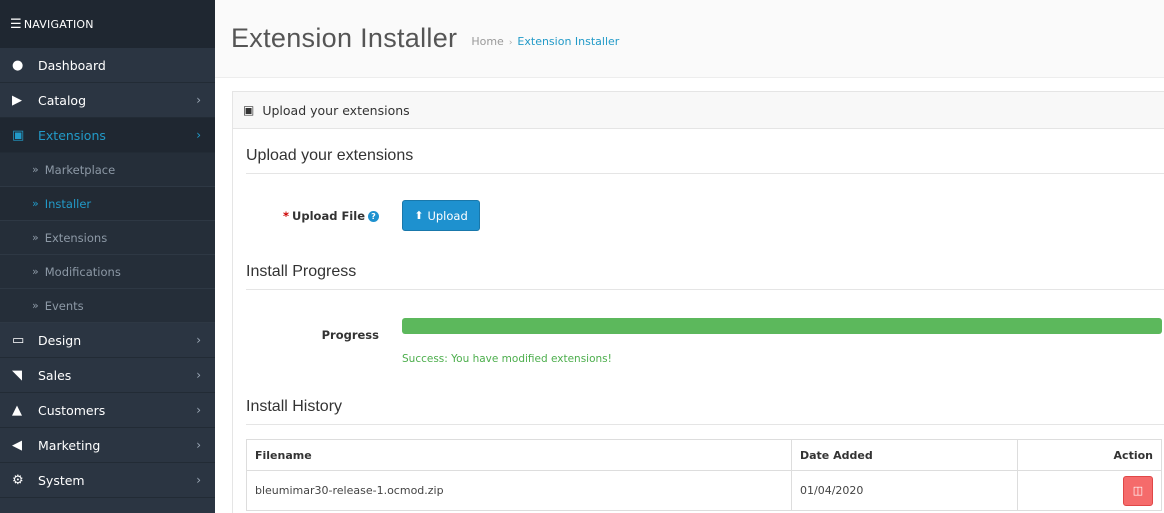  What do you see at coordinates (507, 359) in the screenshot?
I see `progress-message: Success: You have modified extensions!` at bounding box center [507, 359].